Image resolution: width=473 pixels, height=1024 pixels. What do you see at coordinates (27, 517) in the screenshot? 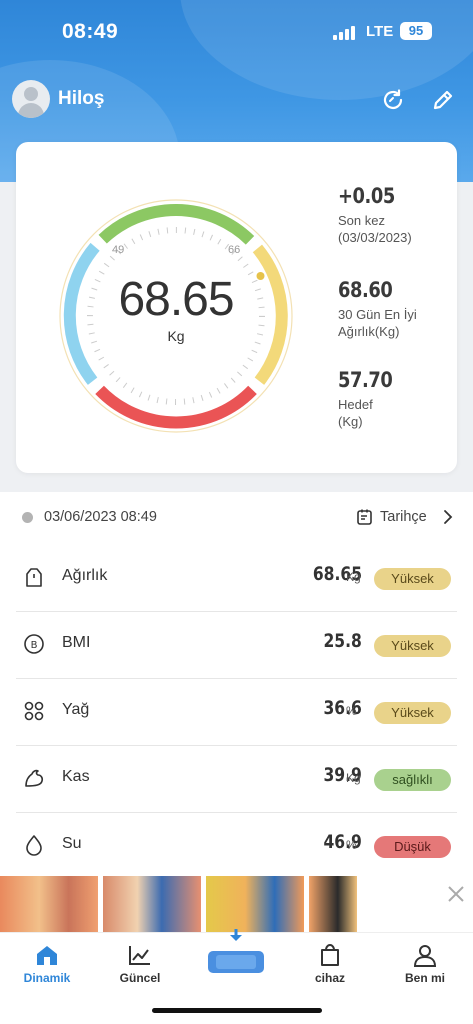
I see `clock-icon` at bounding box center [27, 517].